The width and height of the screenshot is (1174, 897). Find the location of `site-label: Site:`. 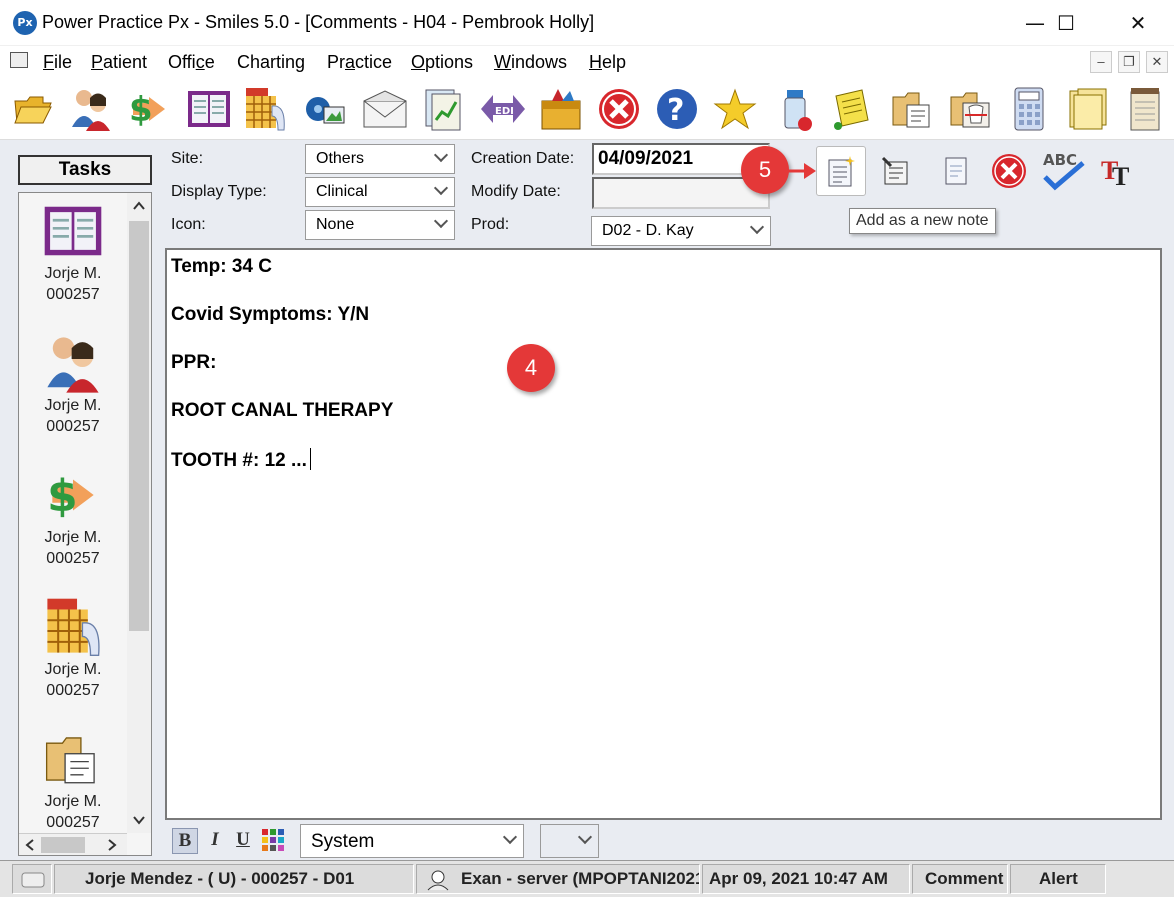

site-label: Site: is located at coordinates (187, 158).